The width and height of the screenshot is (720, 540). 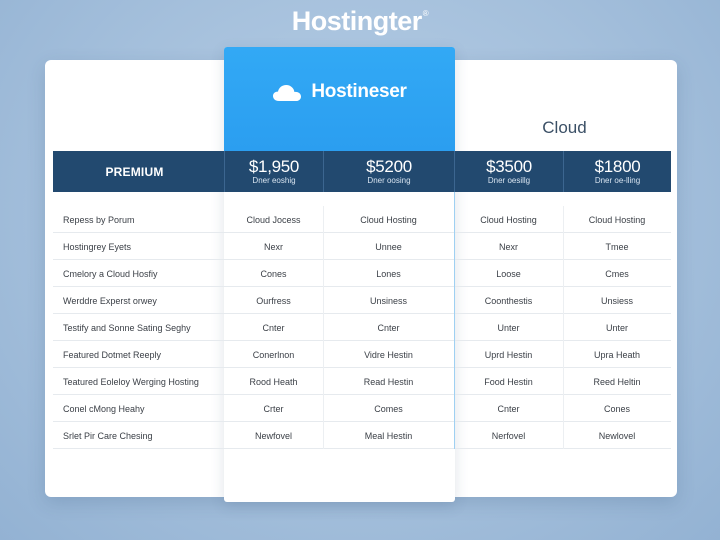 What do you see at coordinates (127, 327) in the screenshot?
I see `row-label: Testify and Sonne Sating Seghy` at bounding box center [127, 327].